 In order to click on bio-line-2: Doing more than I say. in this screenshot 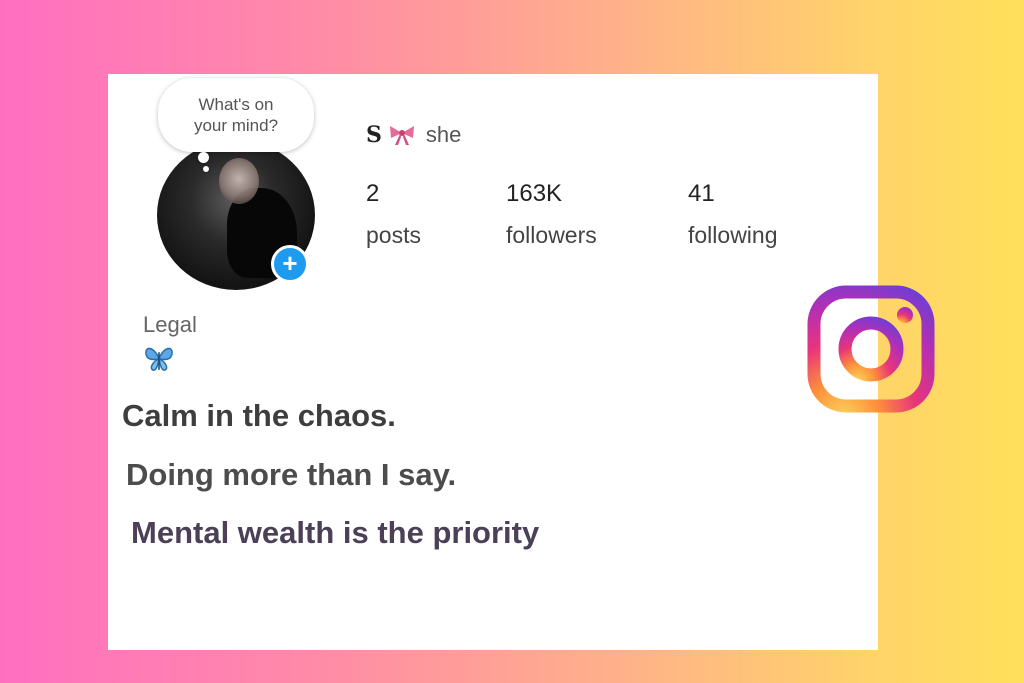, I will do `click(291, 474)`.